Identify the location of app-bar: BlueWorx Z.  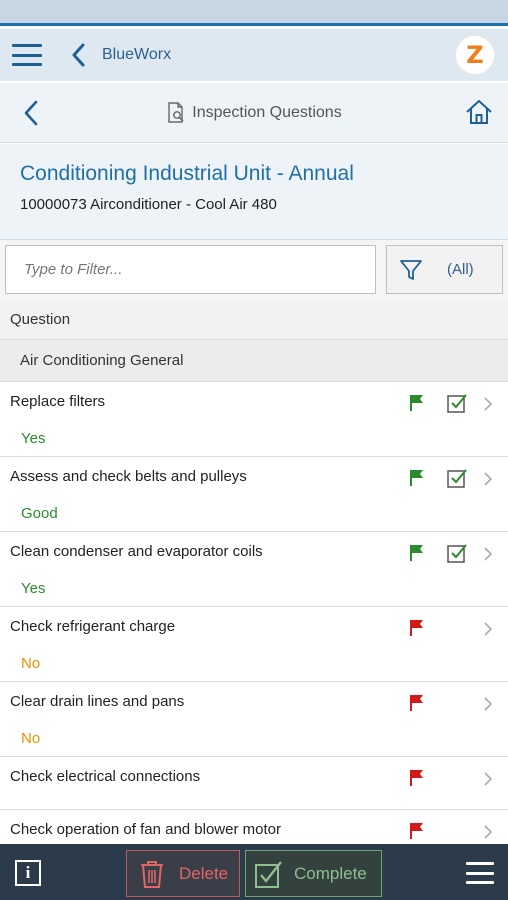
(254, 55).